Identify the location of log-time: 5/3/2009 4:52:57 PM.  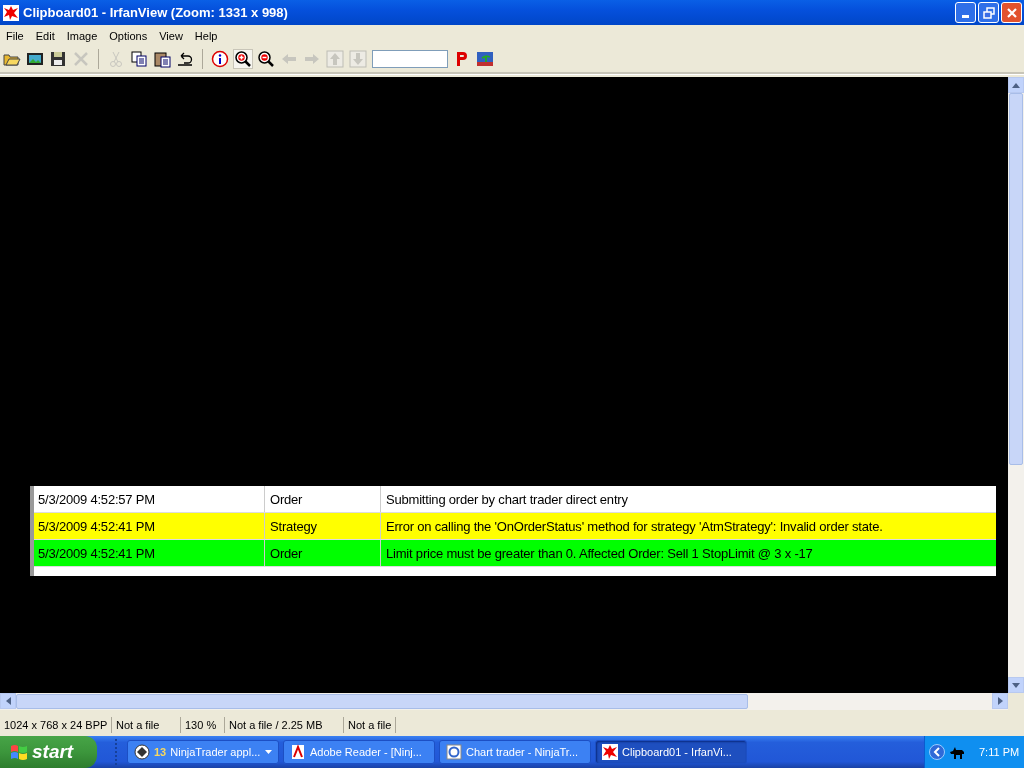
(149, 499).